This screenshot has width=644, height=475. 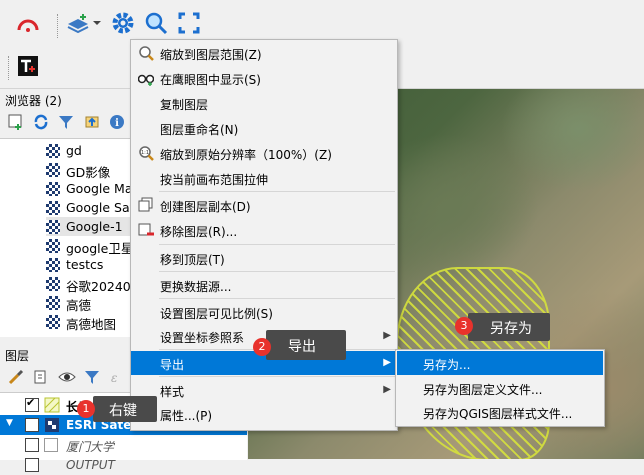 What do you see at coordinates (86, 409) in the screenshot?
I see `annotation-badge-1: 1` at bounding box center [86, 409].